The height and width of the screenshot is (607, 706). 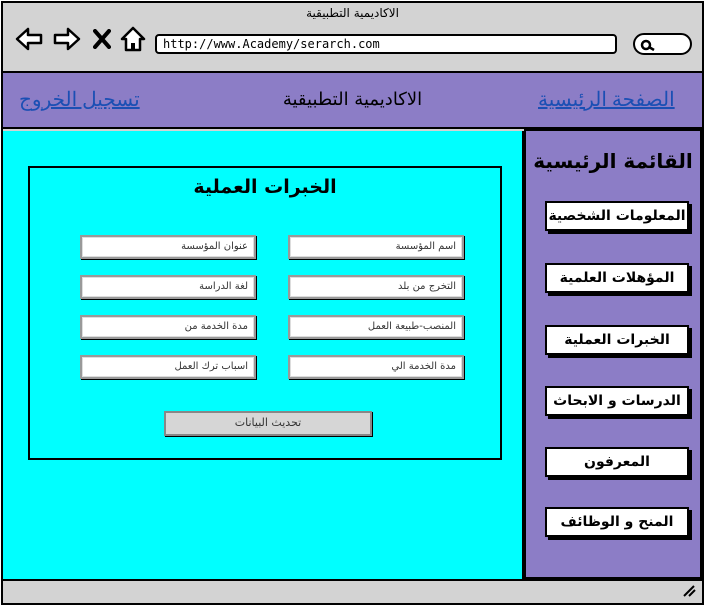 What do you see at coordinates (689, 591) in the screenshot?
I see `resize-grip-icon` at bounding box center [689, 591].